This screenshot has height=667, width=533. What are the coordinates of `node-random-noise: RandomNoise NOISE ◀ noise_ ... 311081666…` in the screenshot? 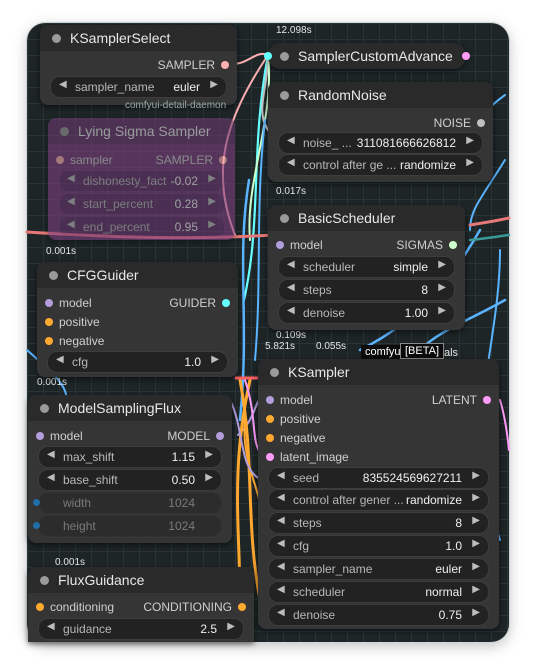 It's located at (380, 132).